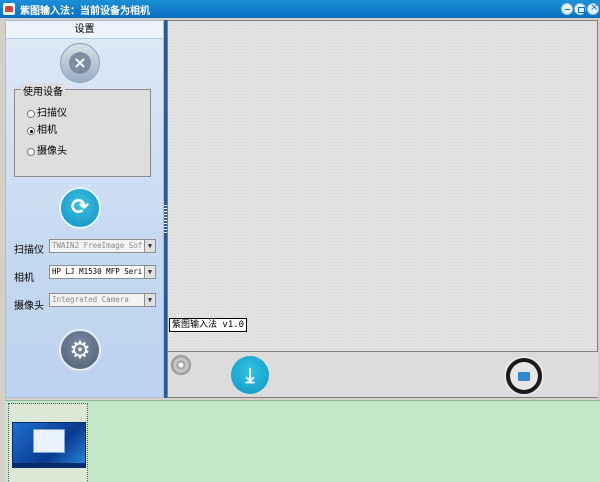  What do you see at coordinates (300, 9) in the screenshot?
I see `title-bar: 紫图输入法：当前设备为相机` at bounding box center [300, 9].